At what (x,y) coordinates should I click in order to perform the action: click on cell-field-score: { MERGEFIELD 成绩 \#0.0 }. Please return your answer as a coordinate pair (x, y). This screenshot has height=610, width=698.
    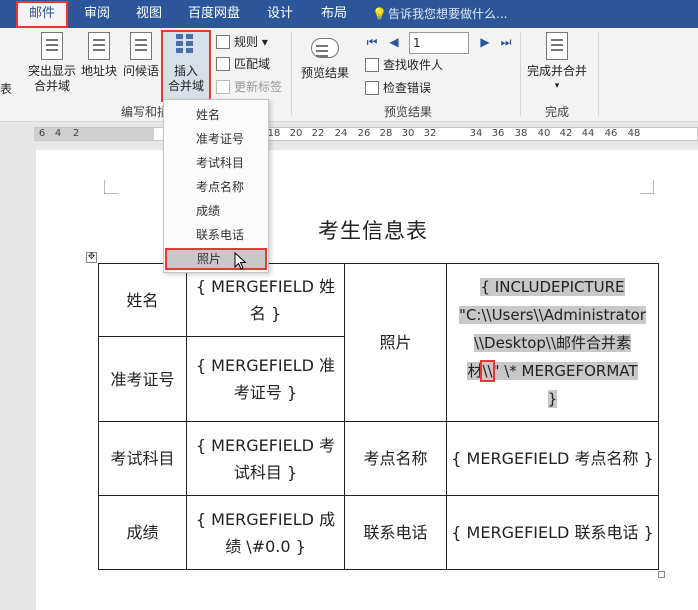
    Looking at the image, I should click on (265, 532).